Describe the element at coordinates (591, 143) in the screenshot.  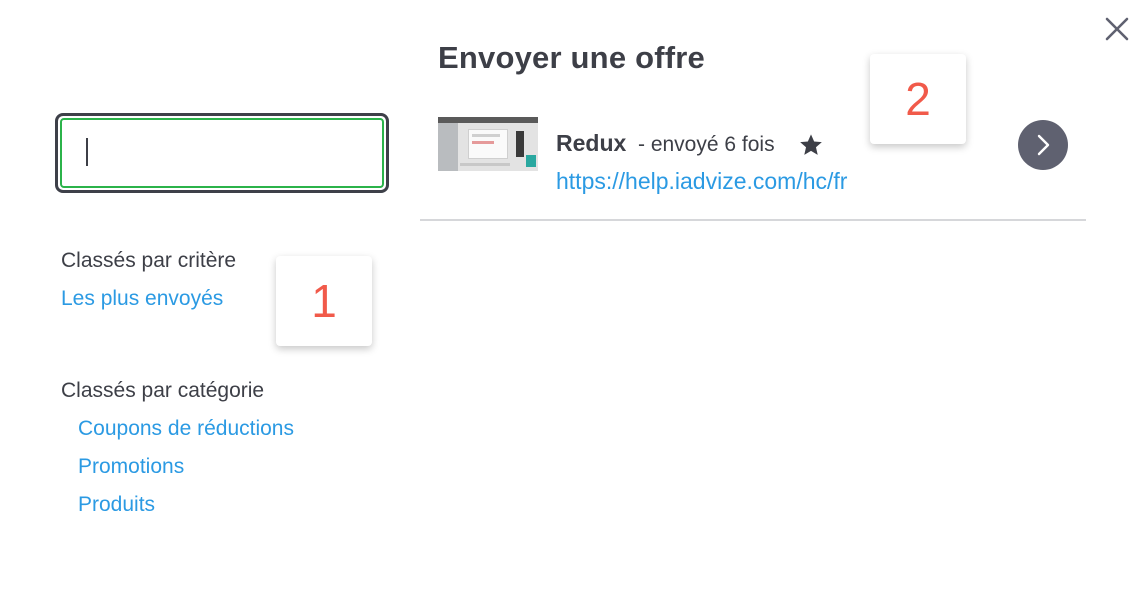
I see `offer-name: Redux` at that location.